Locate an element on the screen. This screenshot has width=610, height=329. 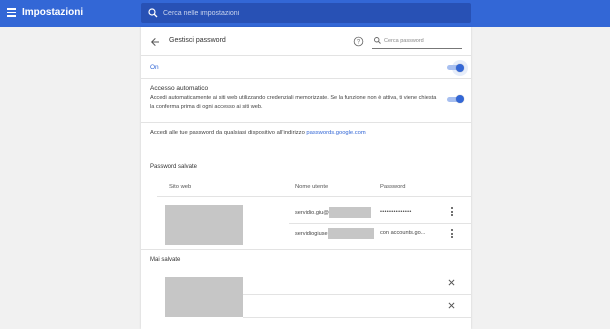
settings-search-input is located at coordinates (313, 13).